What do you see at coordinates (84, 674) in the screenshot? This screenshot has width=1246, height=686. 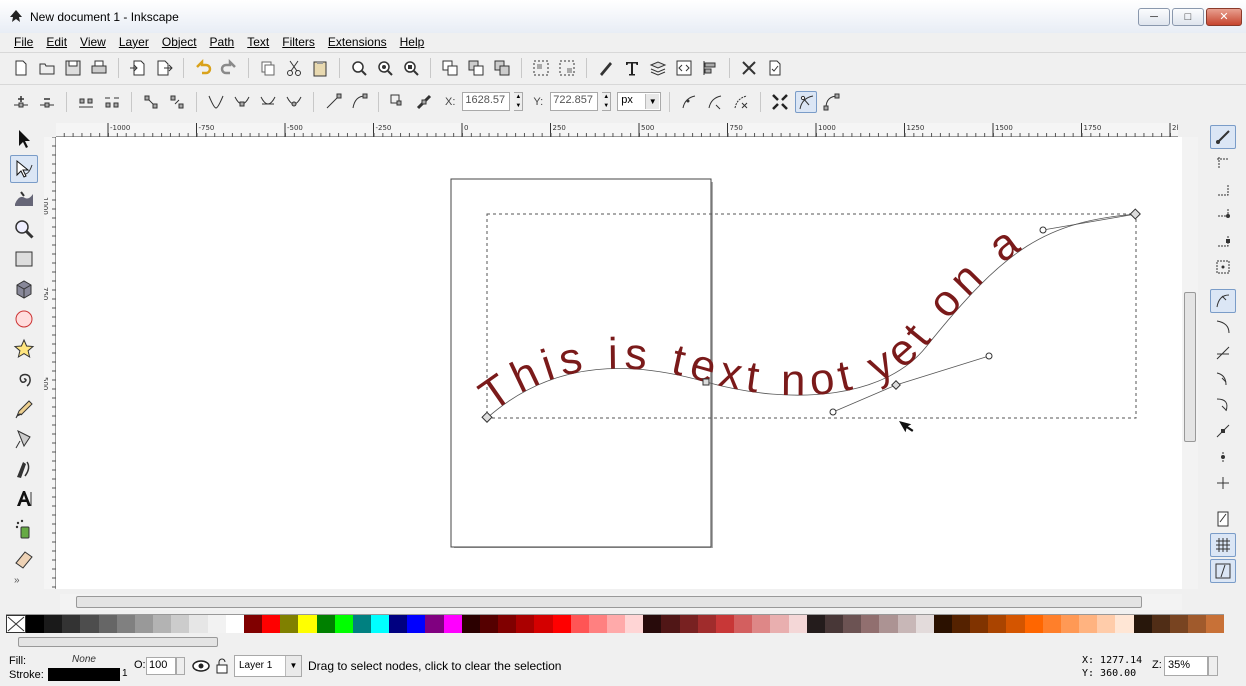 I see `stroke-swatch` at bounding box center [84, 674].